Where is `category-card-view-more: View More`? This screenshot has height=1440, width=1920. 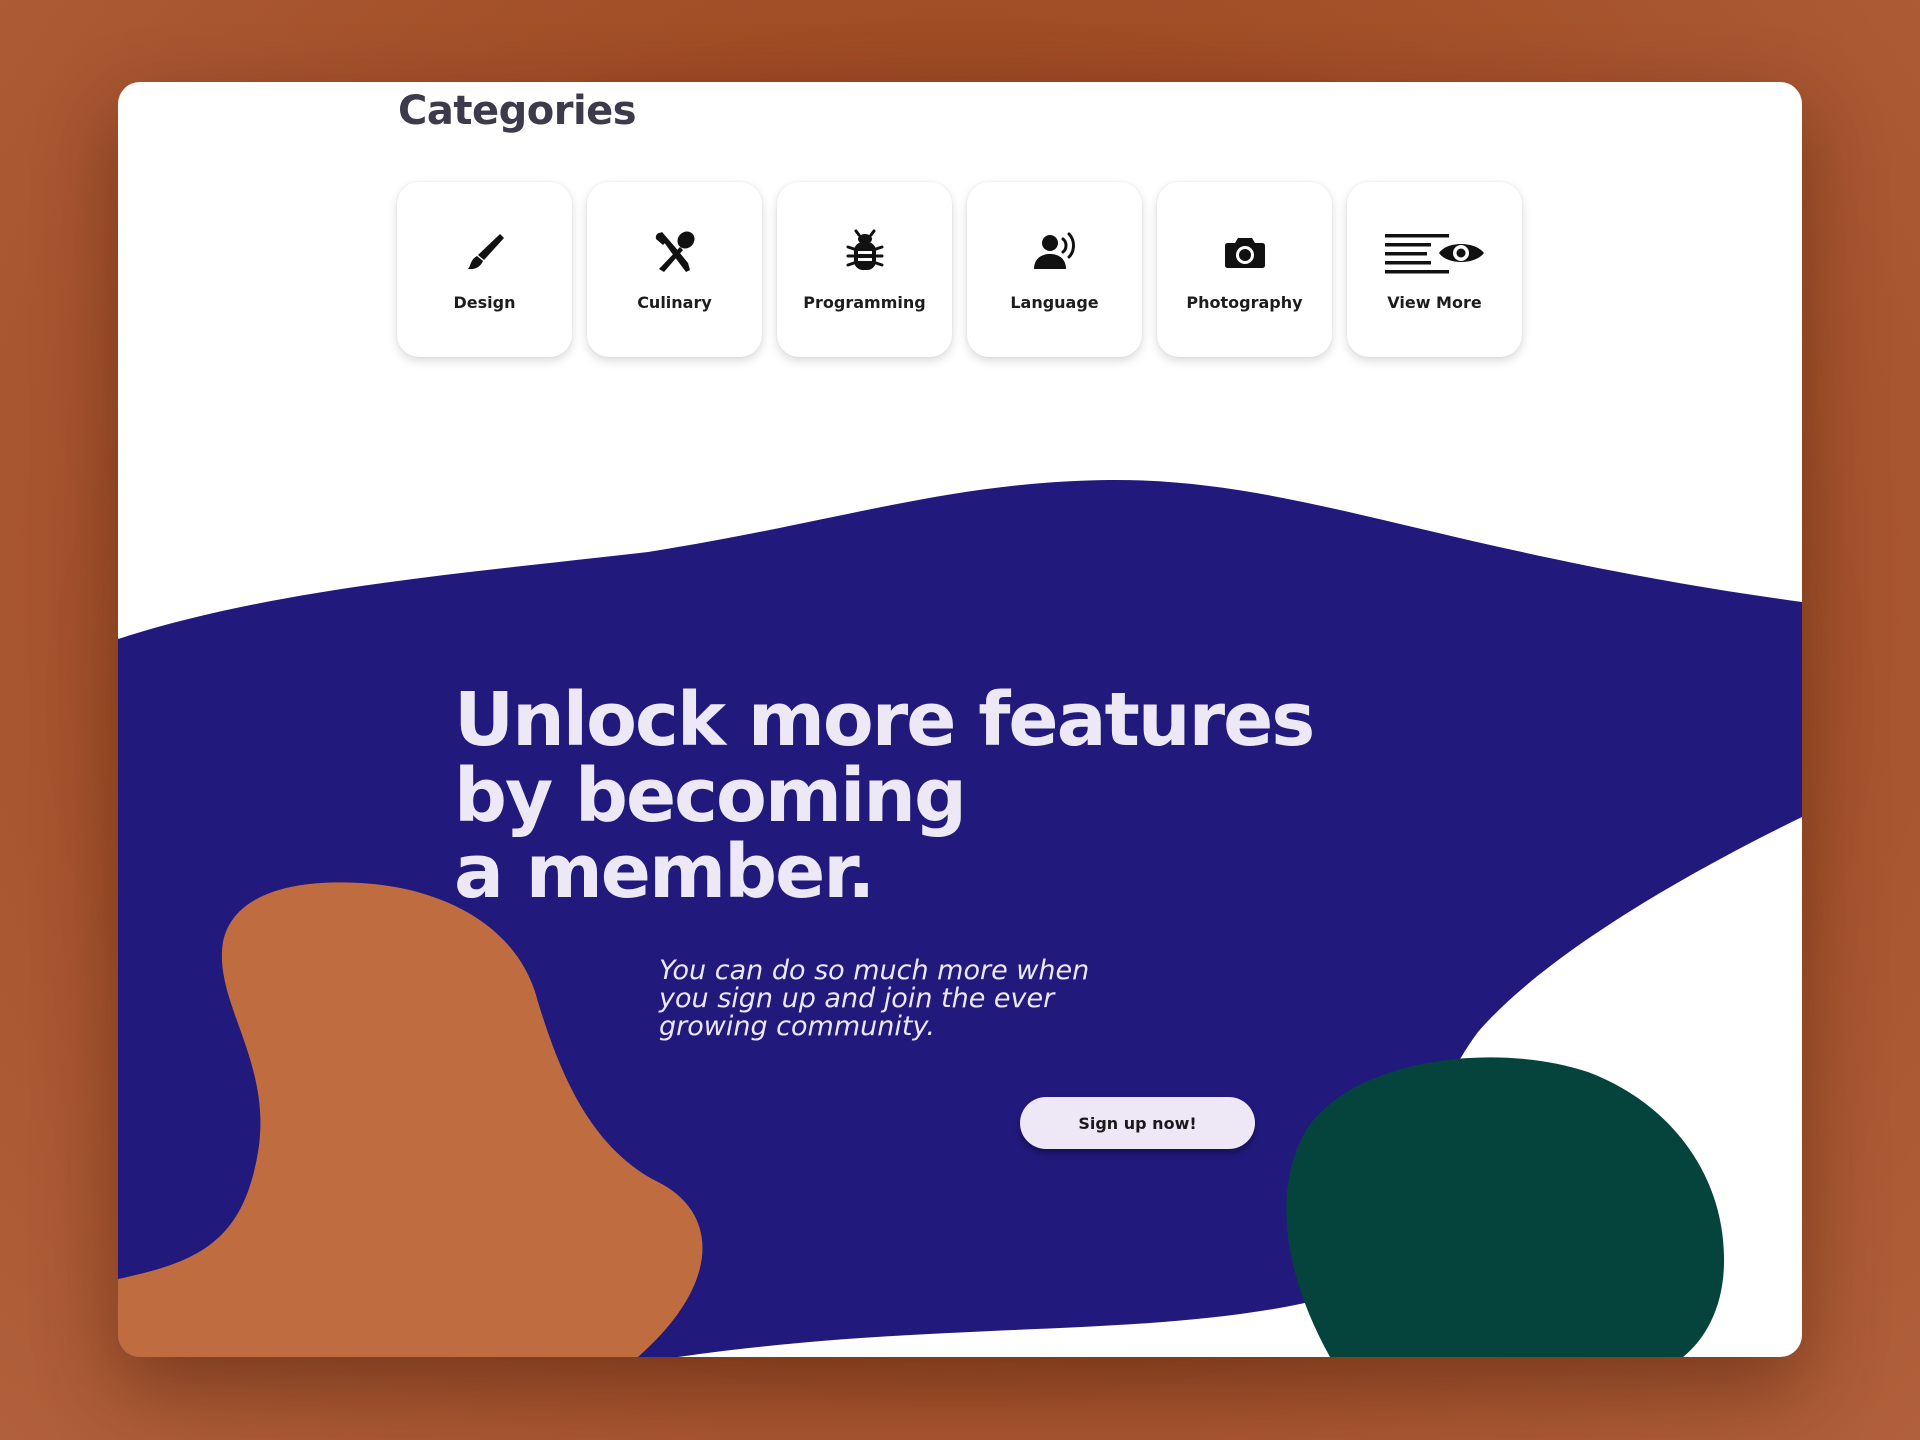 category-card-view-more: View More is located at coordinates (1434, 269).